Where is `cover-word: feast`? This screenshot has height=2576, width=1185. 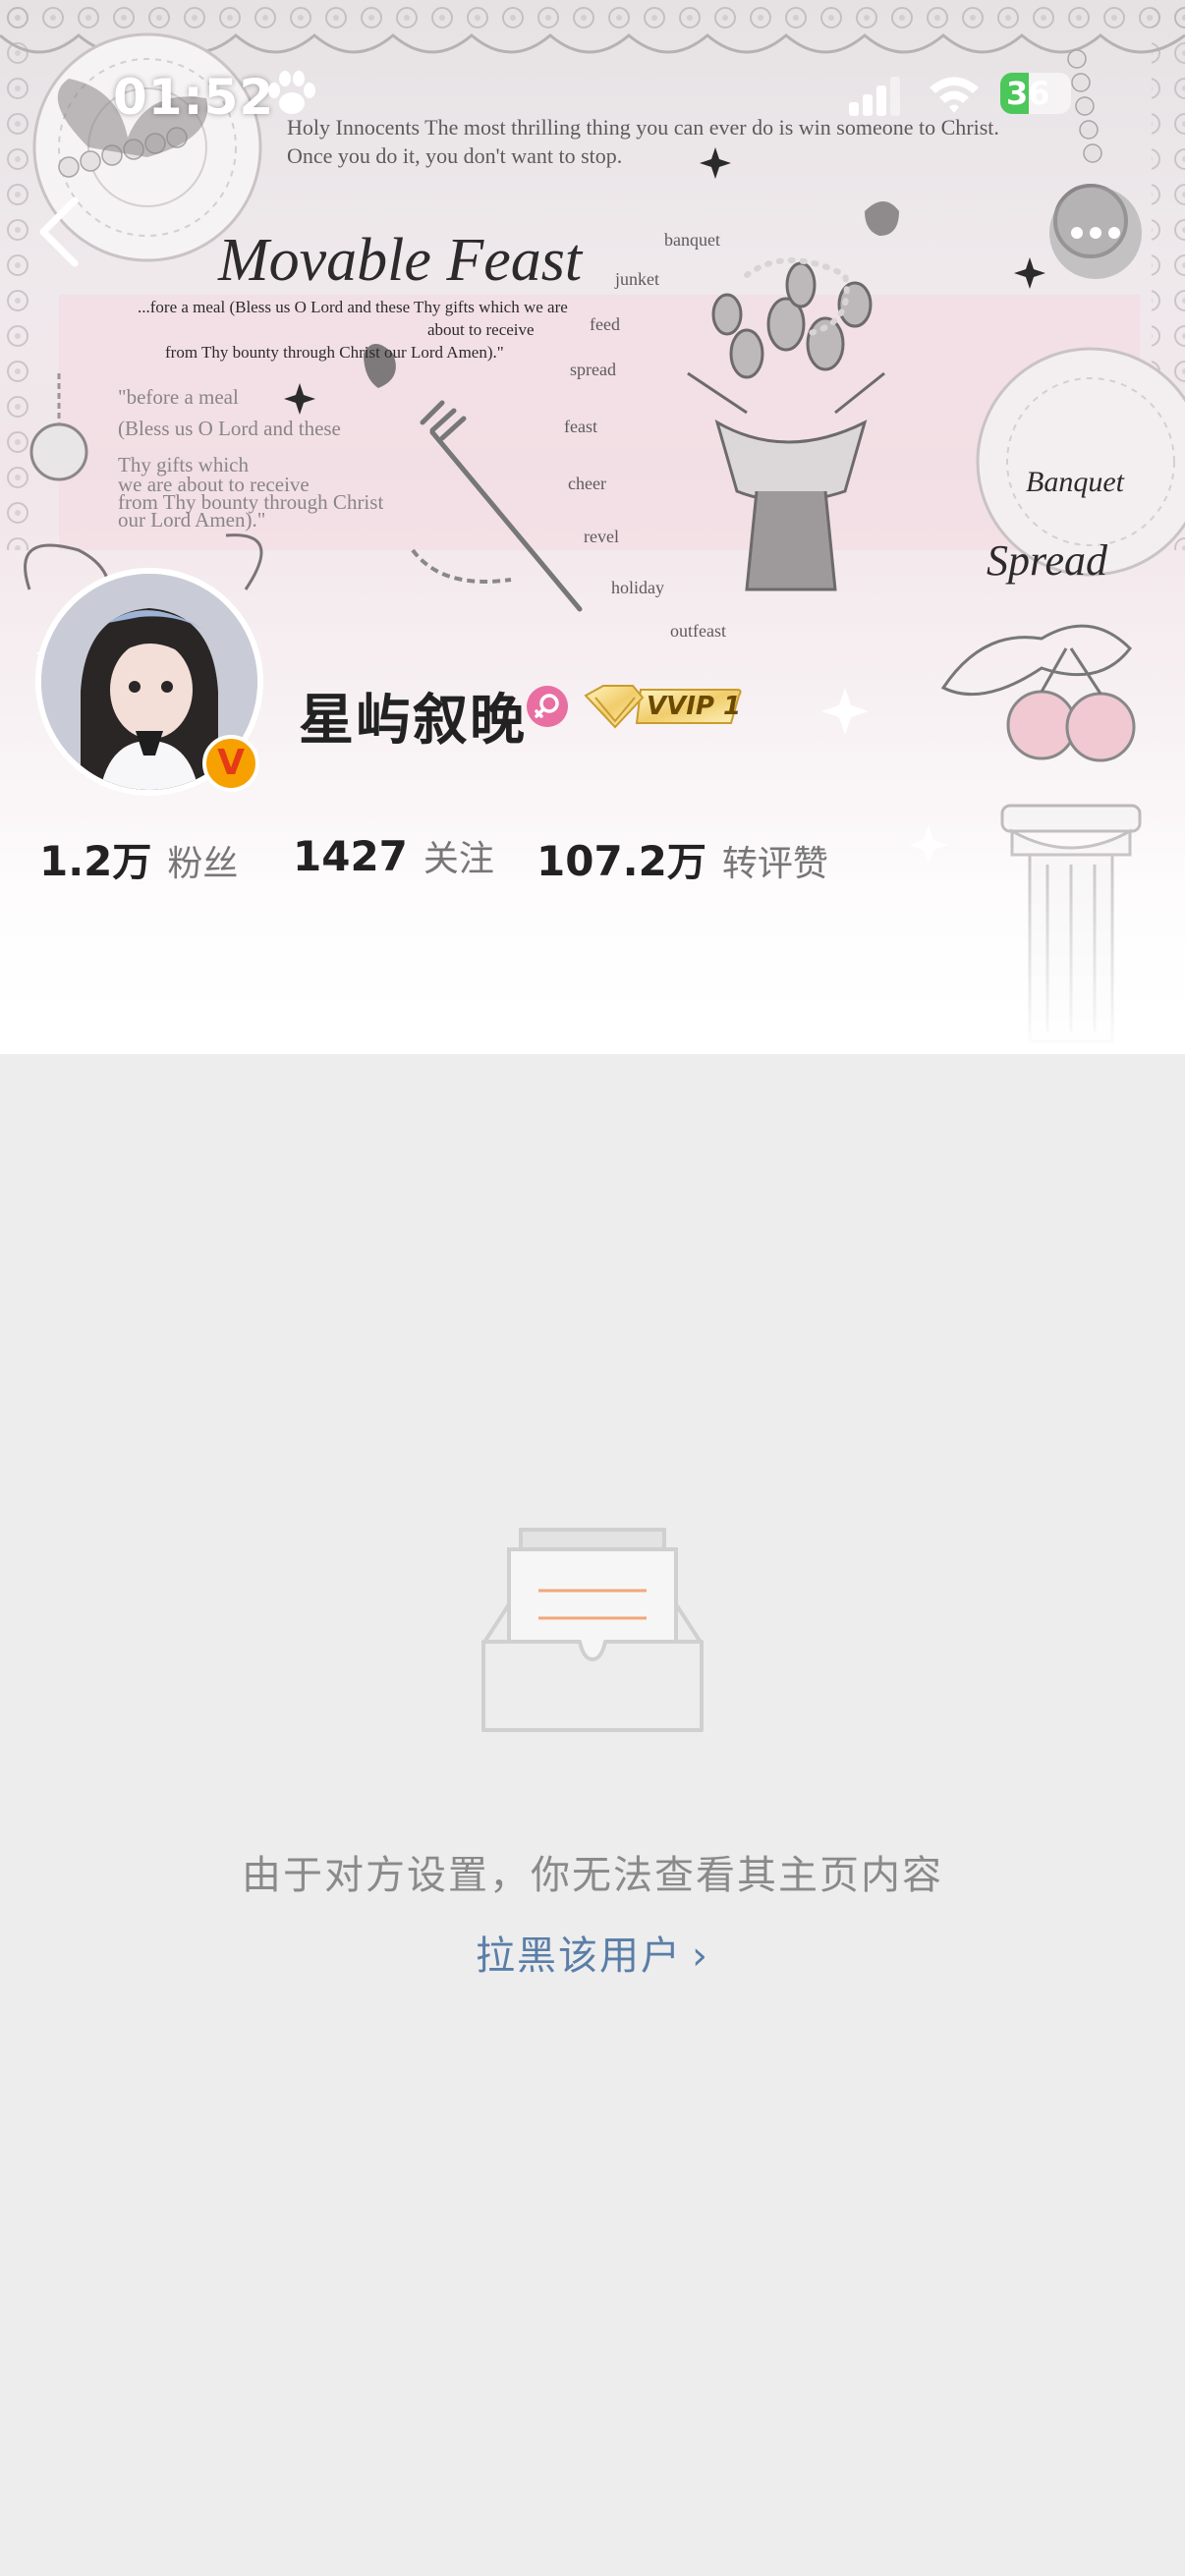 cover-word: feast is located at coordinates (581, 426).